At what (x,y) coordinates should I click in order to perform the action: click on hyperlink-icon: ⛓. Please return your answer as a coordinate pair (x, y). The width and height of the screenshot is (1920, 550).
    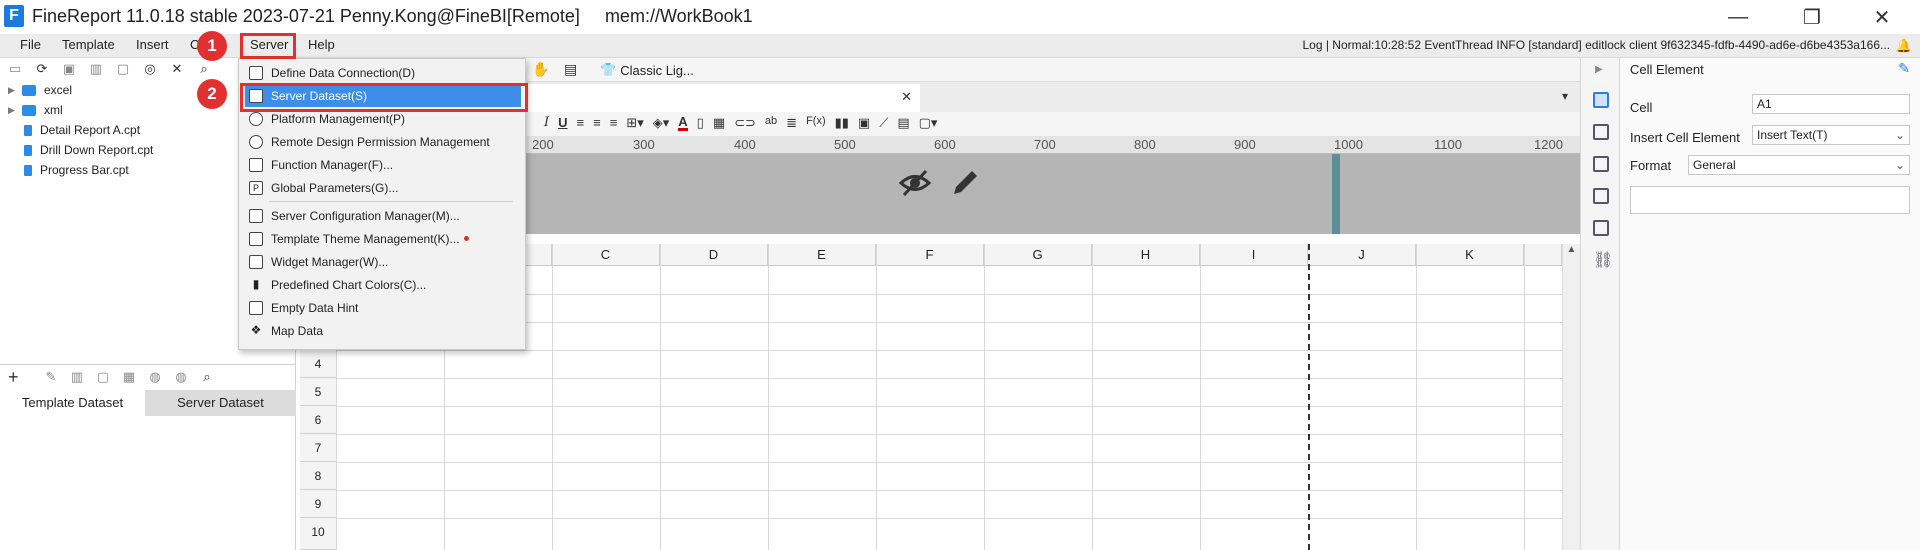
    Looking at the image, I should click on (1603, 260).